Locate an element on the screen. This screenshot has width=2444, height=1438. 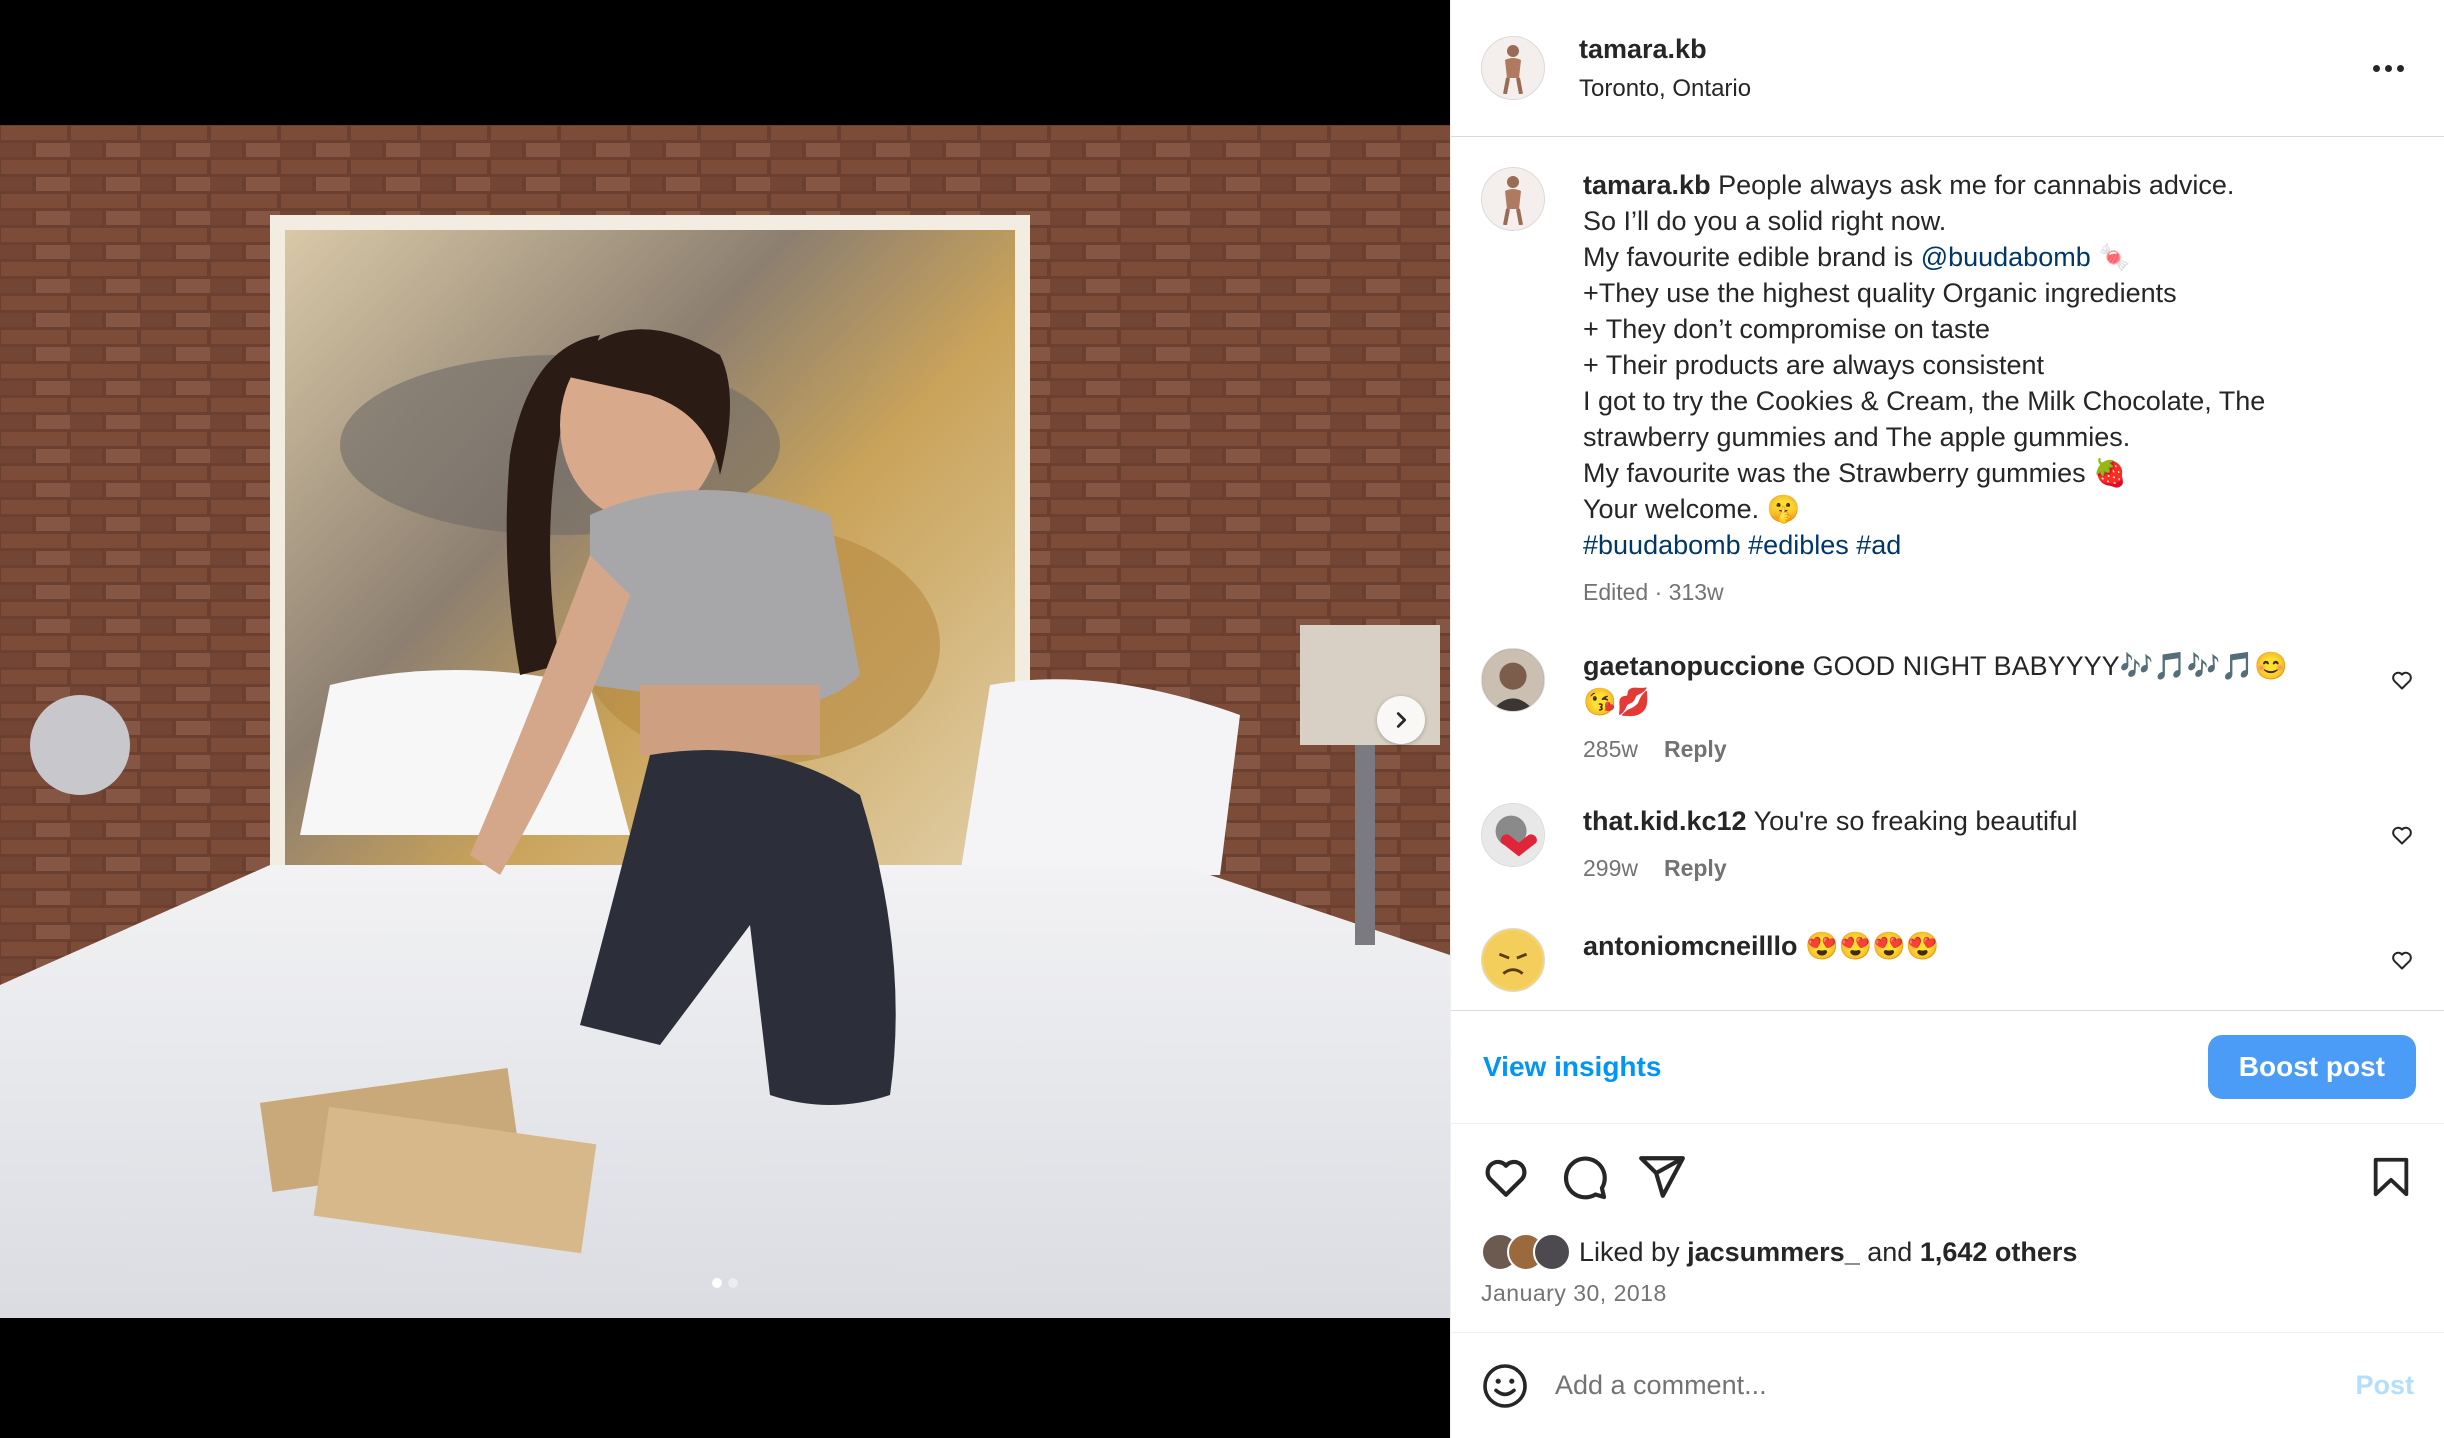
comment-meta: 299w Reply is located at coordinates (1968, 868).